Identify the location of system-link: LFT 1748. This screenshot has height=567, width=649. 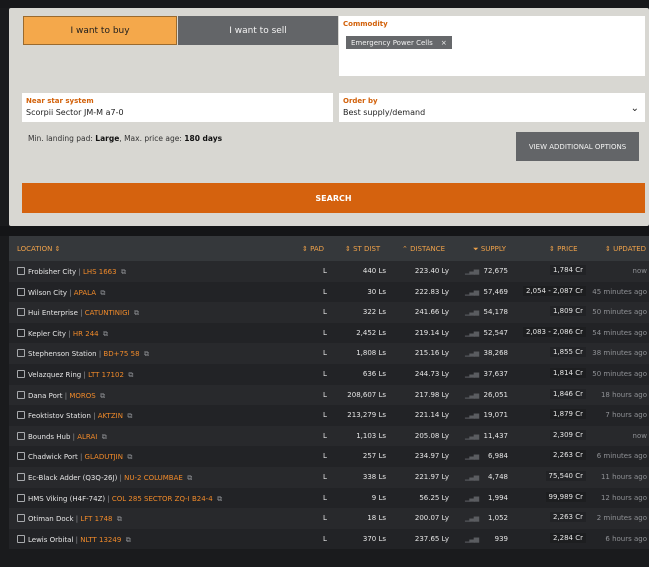
(96, 519).